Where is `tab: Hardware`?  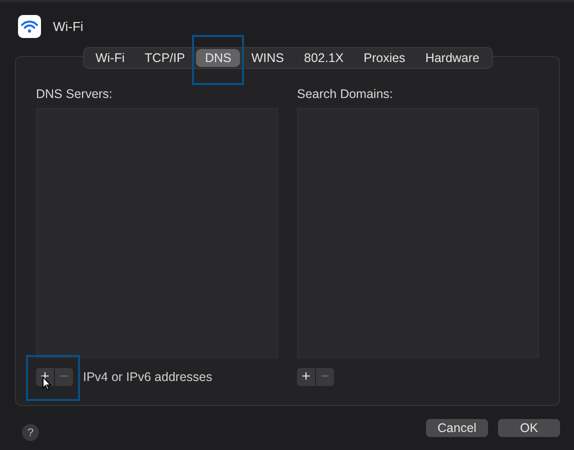 tab: Hardware is located at coordinates (452, 58).